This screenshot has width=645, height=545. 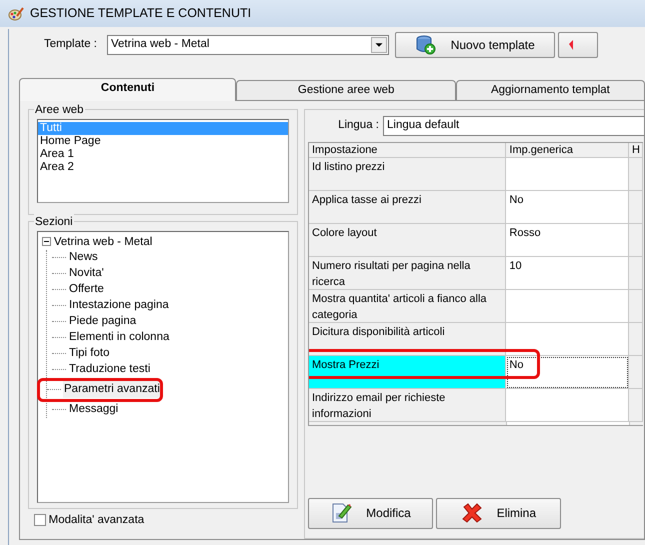 I want to click on aree-web-list: Tutti Home Page Area 1 Area 2, so click(x=163, y=161).